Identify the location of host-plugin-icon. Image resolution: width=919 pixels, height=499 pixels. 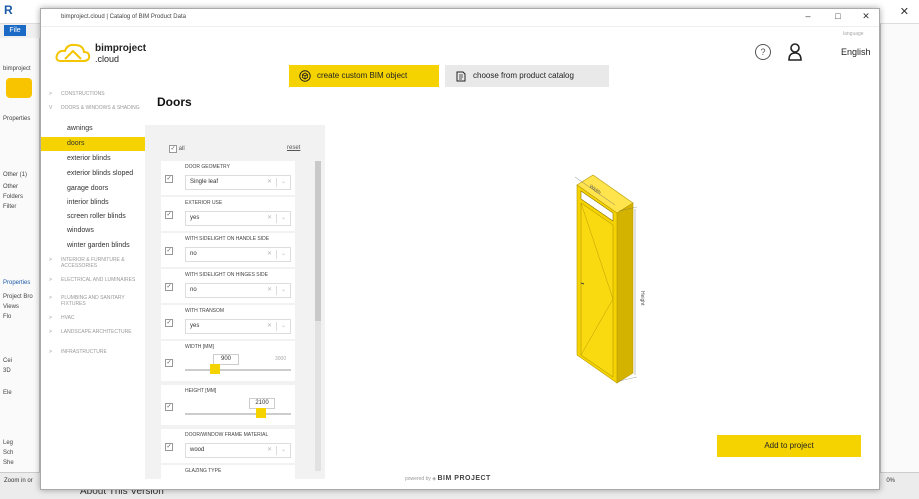
(19, 88).